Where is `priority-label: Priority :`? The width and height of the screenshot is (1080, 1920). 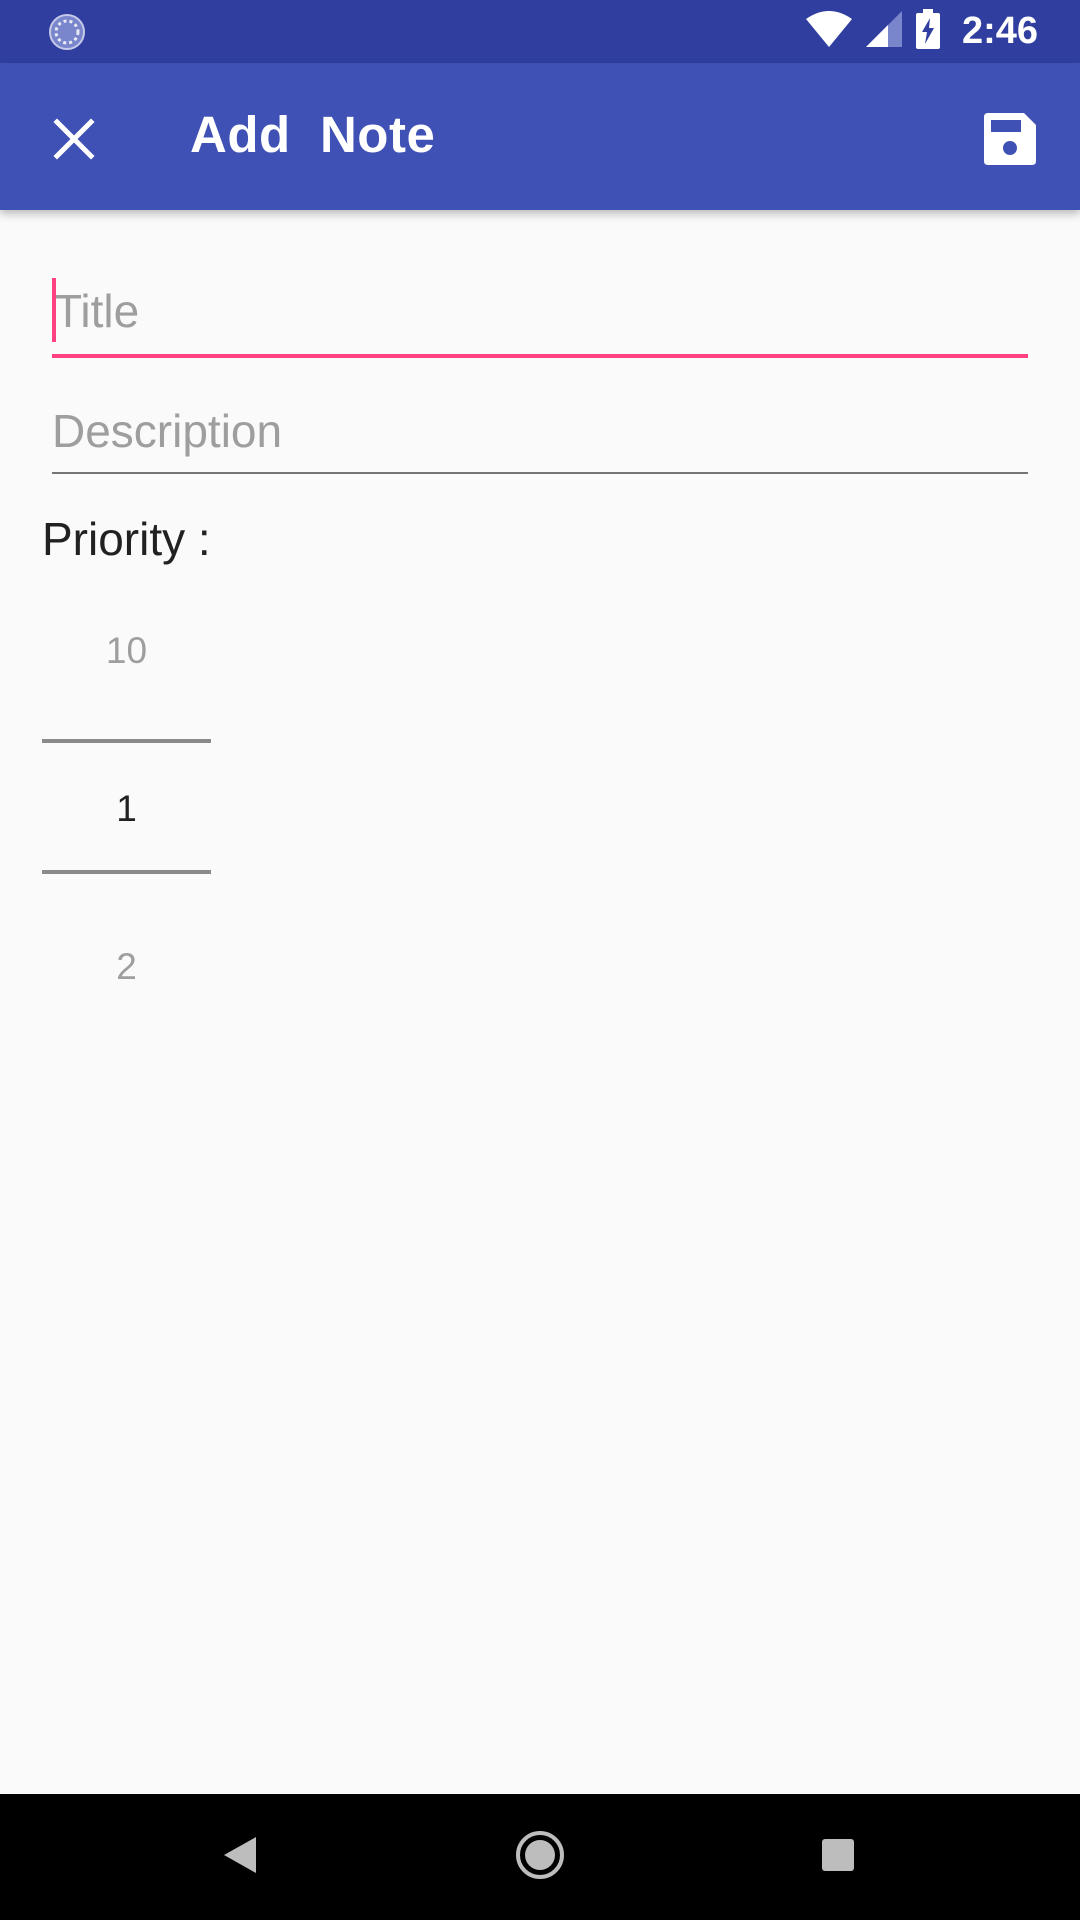 priority-label: Priority : is located at coordinates (126, 539).